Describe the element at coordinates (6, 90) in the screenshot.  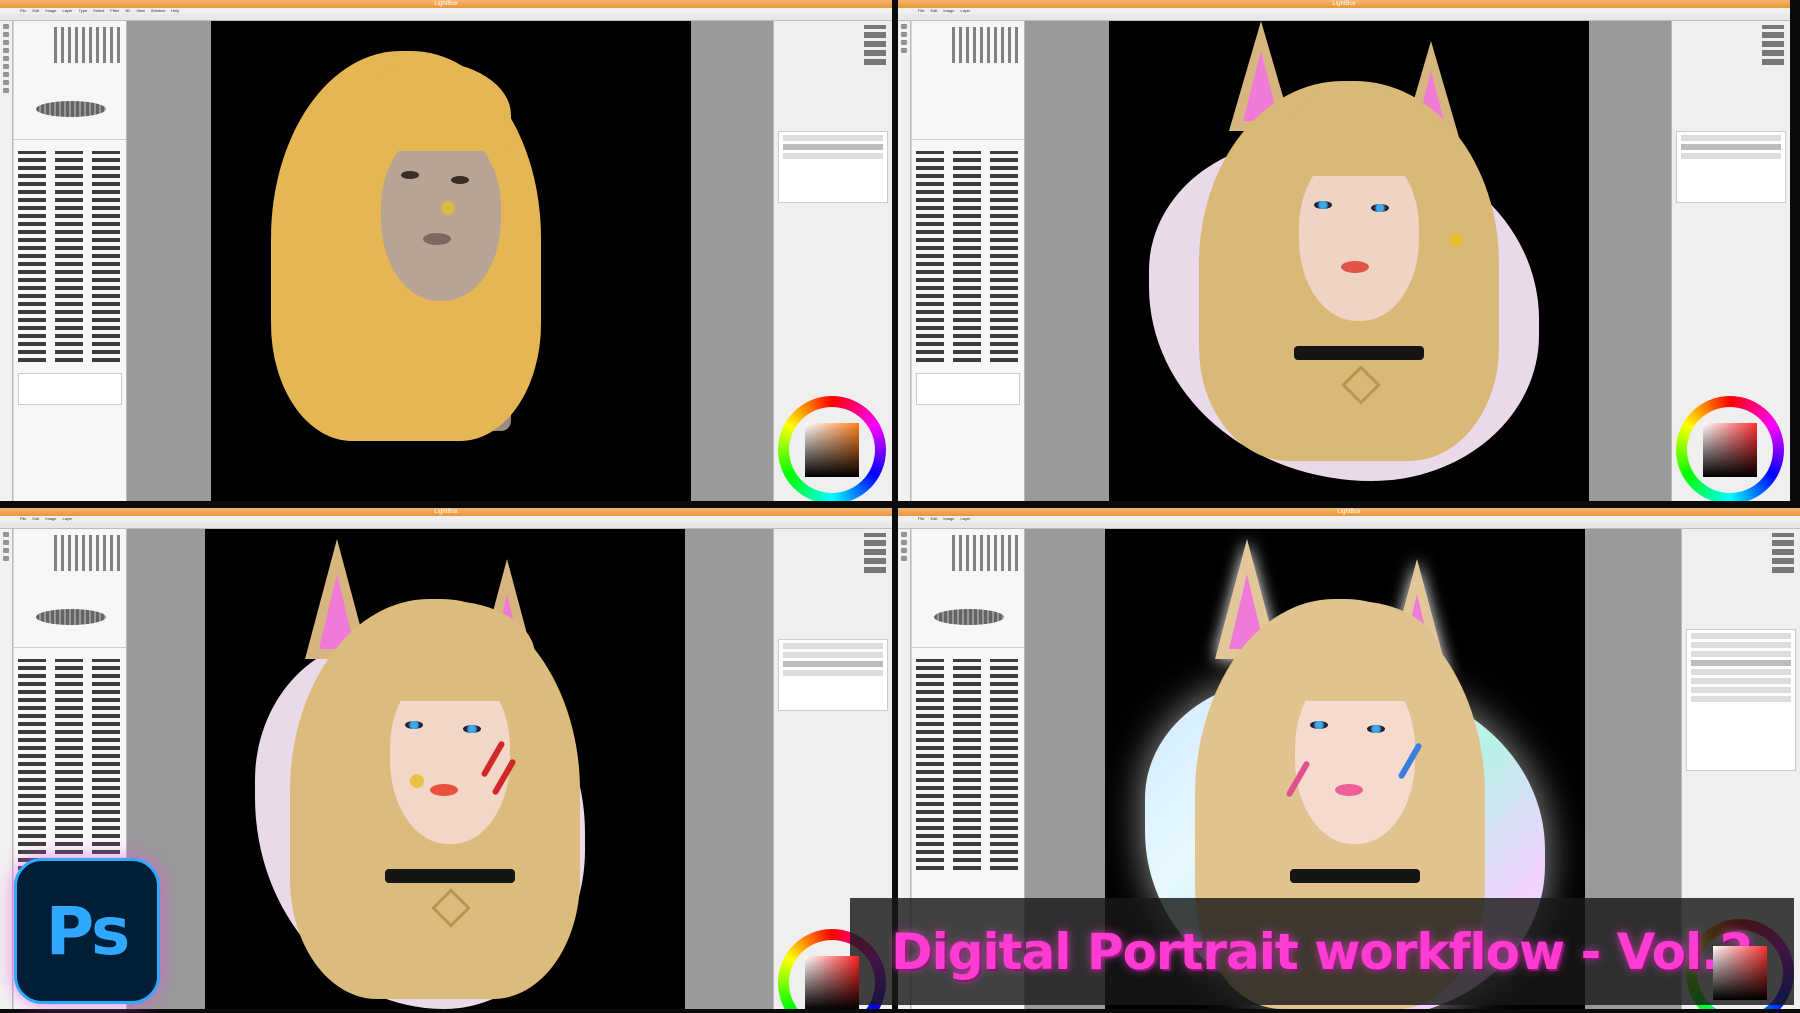
I see `zoom-tool-icon` at that location.